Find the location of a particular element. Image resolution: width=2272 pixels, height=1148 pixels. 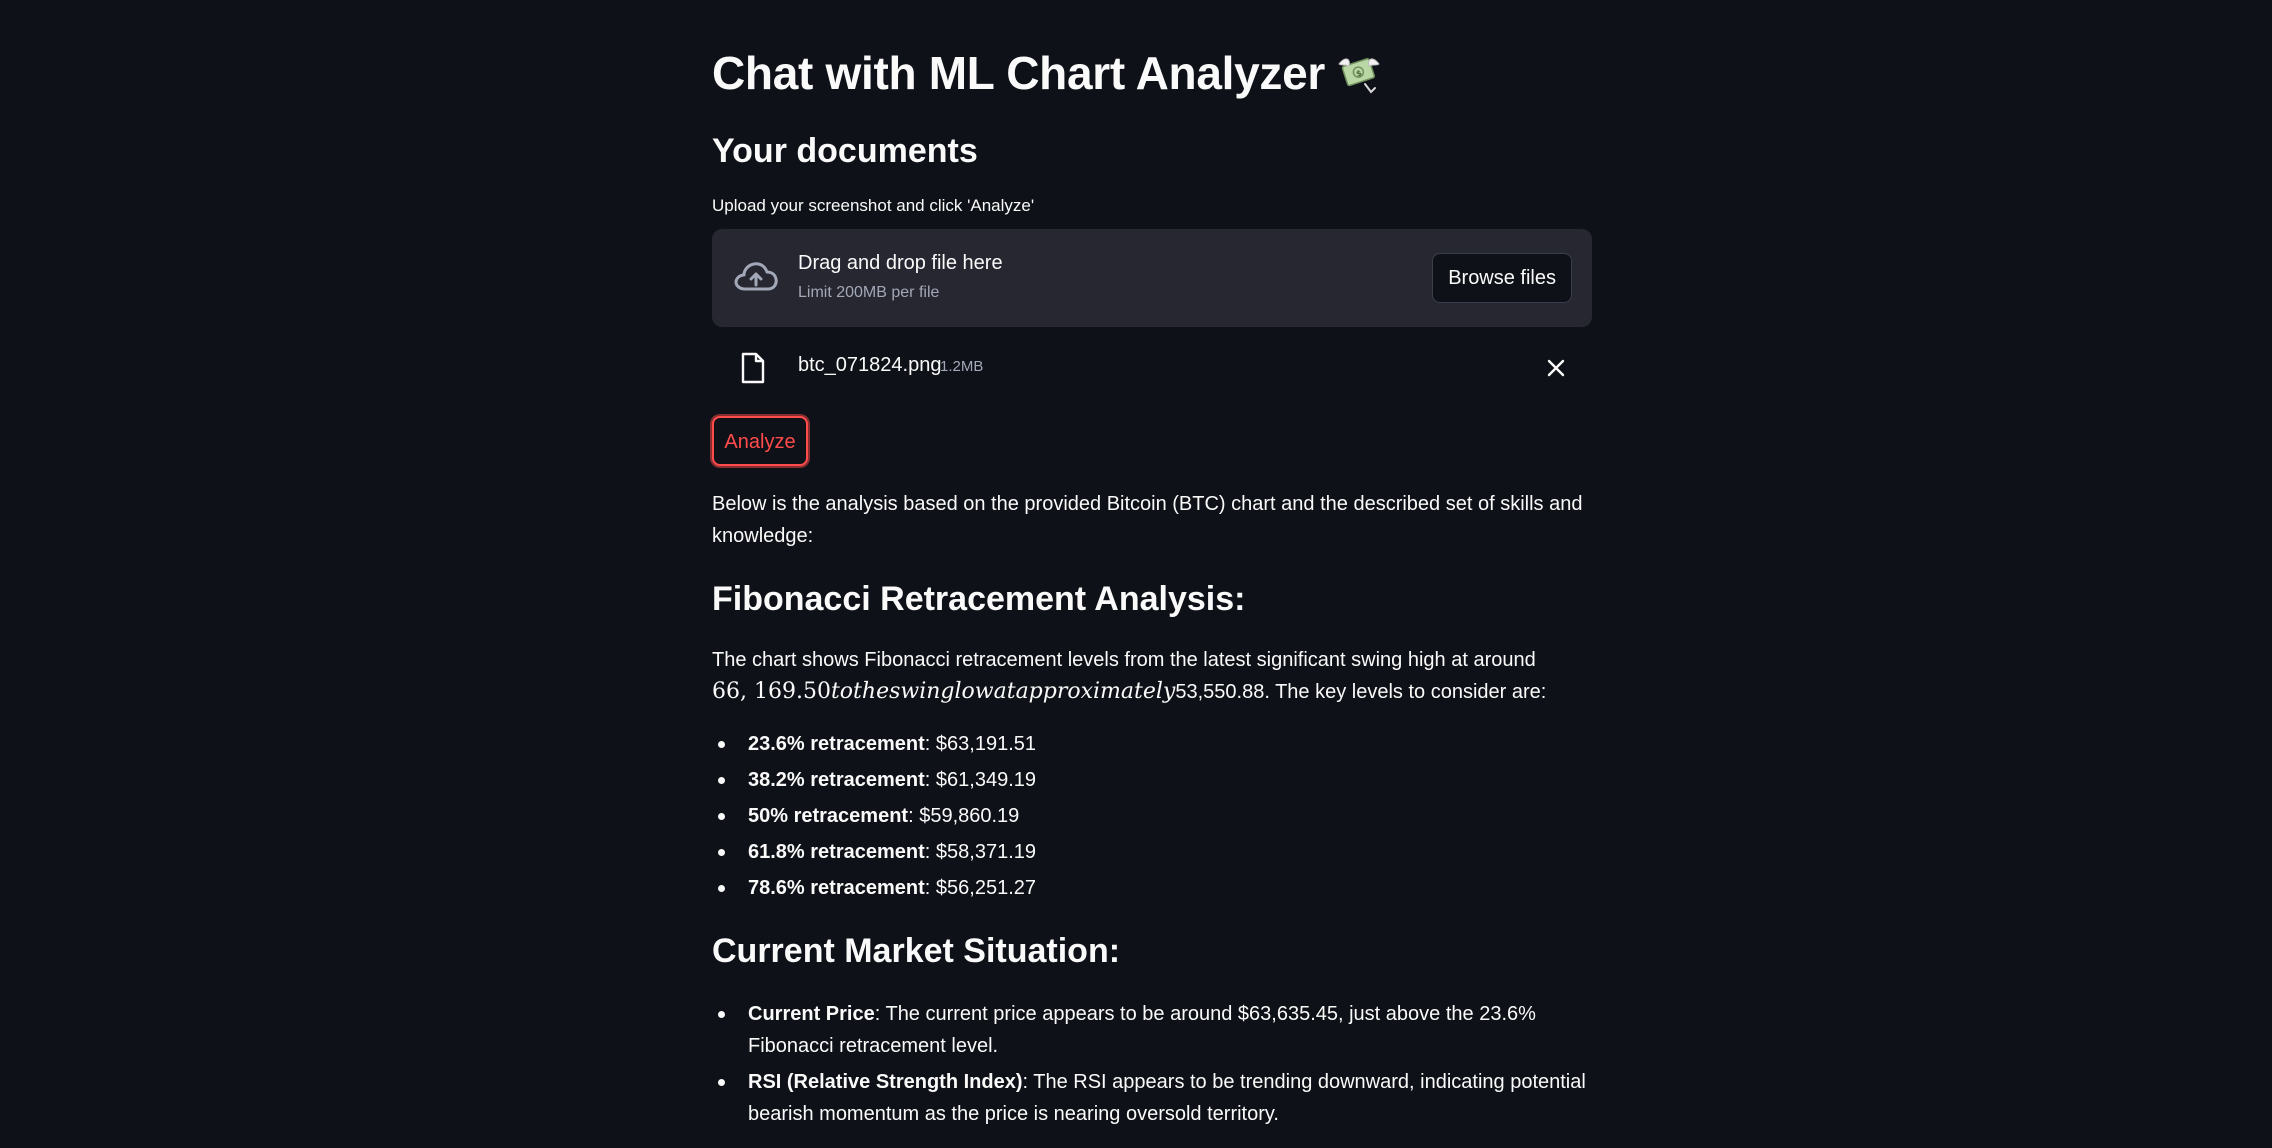

list-item: 78.6% retracement: $56,251.27 is located at coordinates (1152, 890).